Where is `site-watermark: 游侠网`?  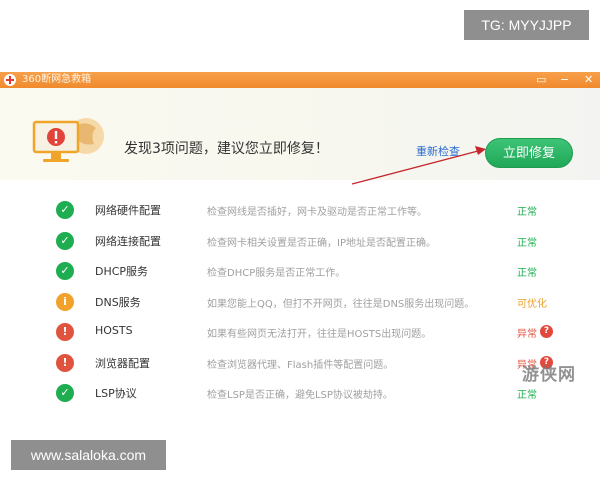
site-watermark: 游侠网 is located at coordinates (549, 375).